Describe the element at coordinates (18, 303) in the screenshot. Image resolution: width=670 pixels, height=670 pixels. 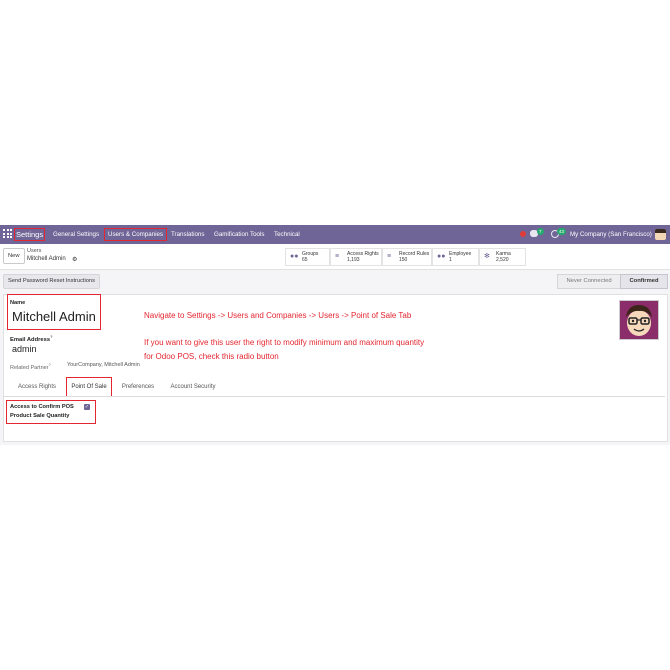
I see `name-label: Name` at that location.